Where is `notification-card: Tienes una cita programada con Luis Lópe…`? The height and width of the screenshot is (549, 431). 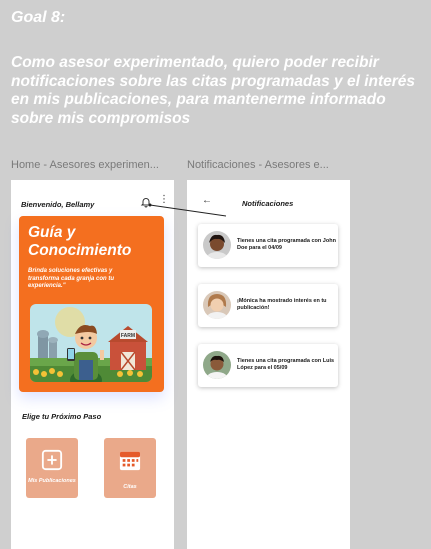 notification-card: Tienes una cita programada con Luis Lópe… is located at coordinates (268, 365).